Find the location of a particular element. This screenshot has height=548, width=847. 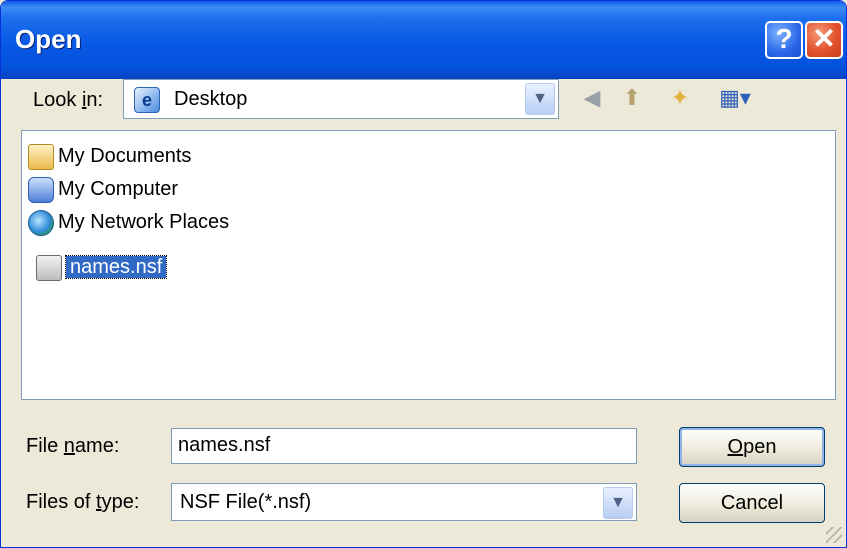

back-icon: ◀ is located at coordinates (592, 98).